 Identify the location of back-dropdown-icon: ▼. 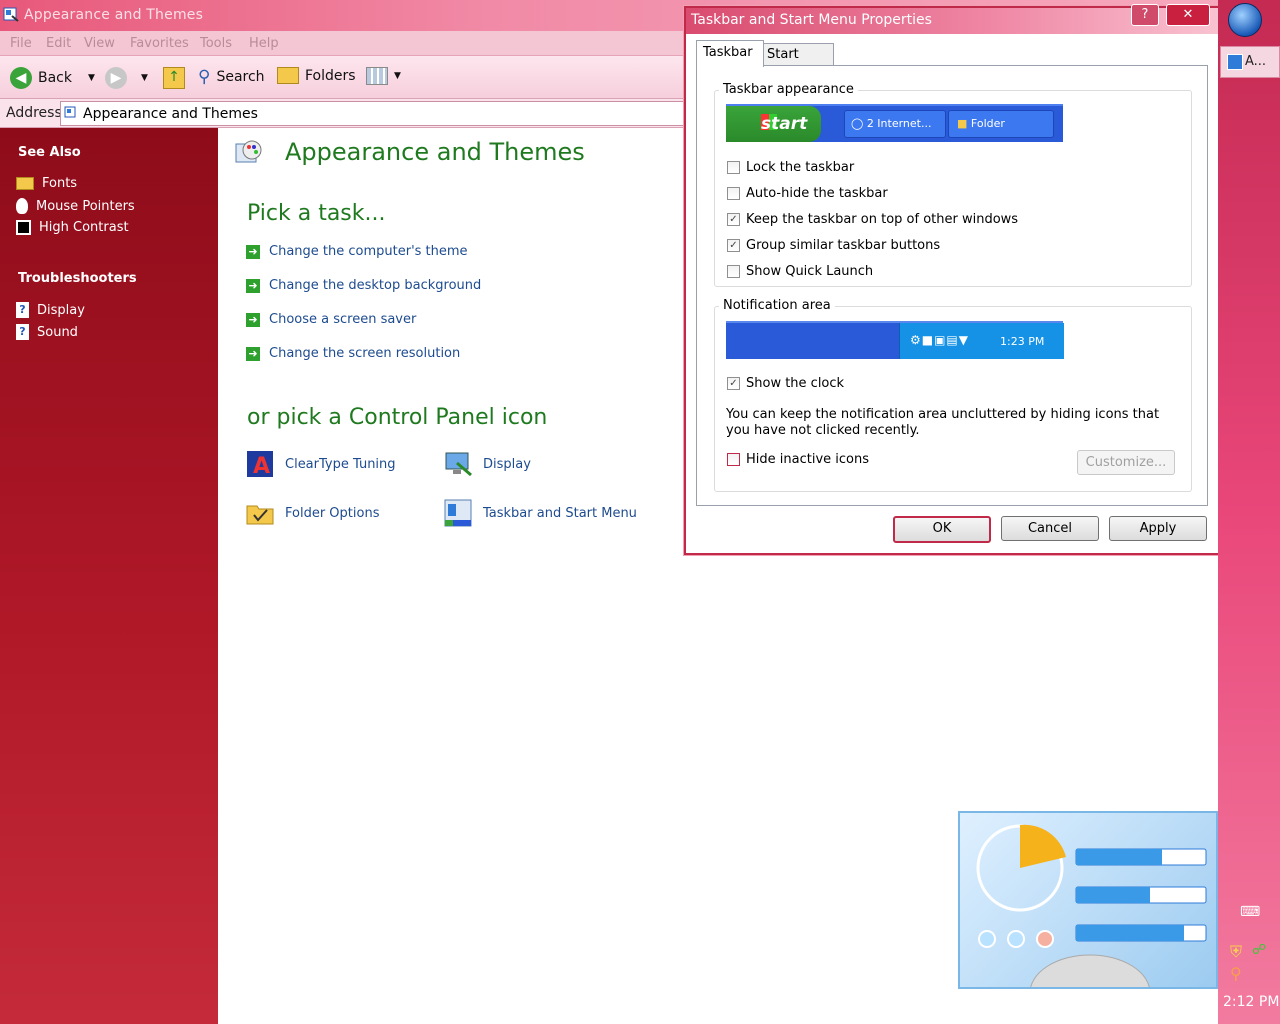
(91, 78).